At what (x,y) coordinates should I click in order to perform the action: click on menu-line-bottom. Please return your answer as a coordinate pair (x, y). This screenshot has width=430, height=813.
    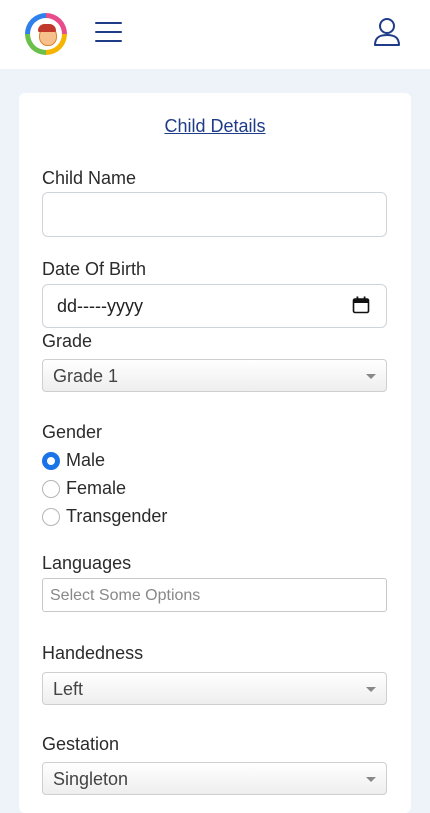
    Looking at the image, I should click on (108, 41).